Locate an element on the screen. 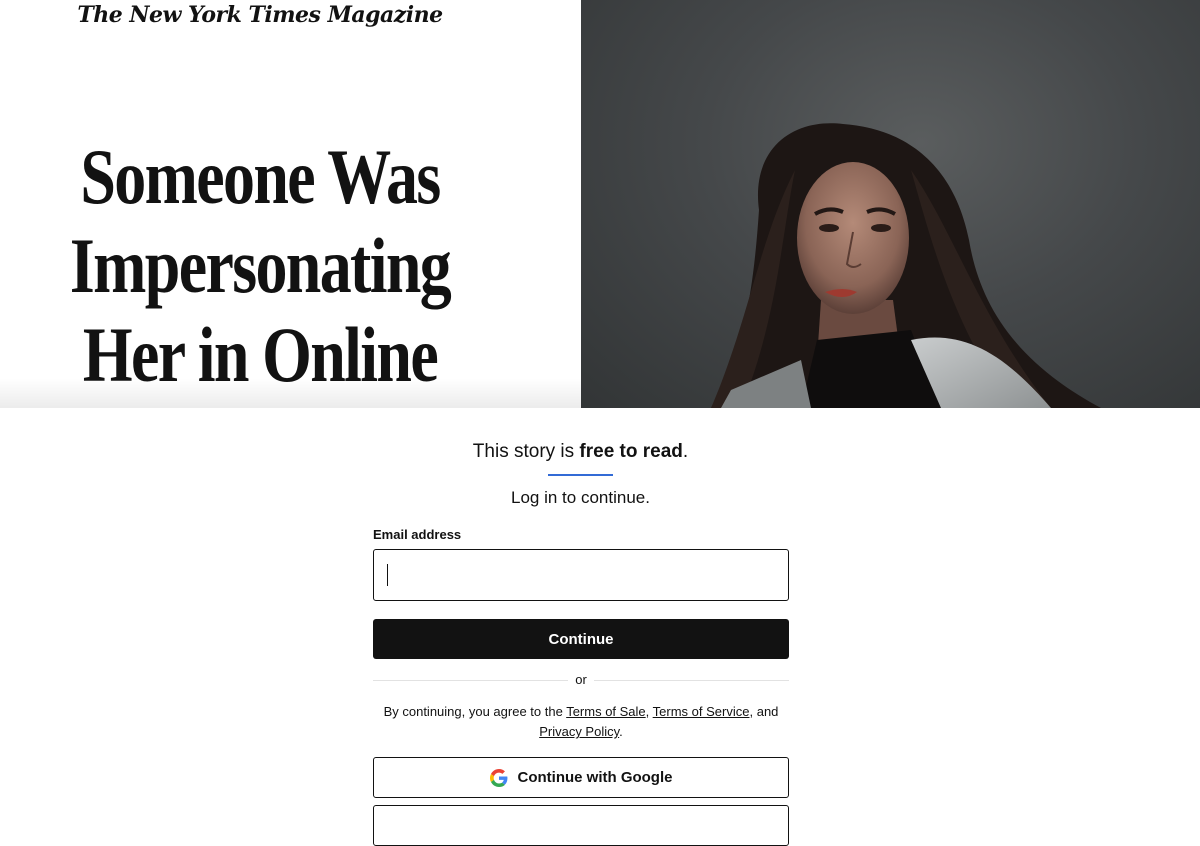 Image resolution: width=1200 pixels, height=846 pixels. masthead-logo: The New York Times Magazine is located at coordinates (260, 15).